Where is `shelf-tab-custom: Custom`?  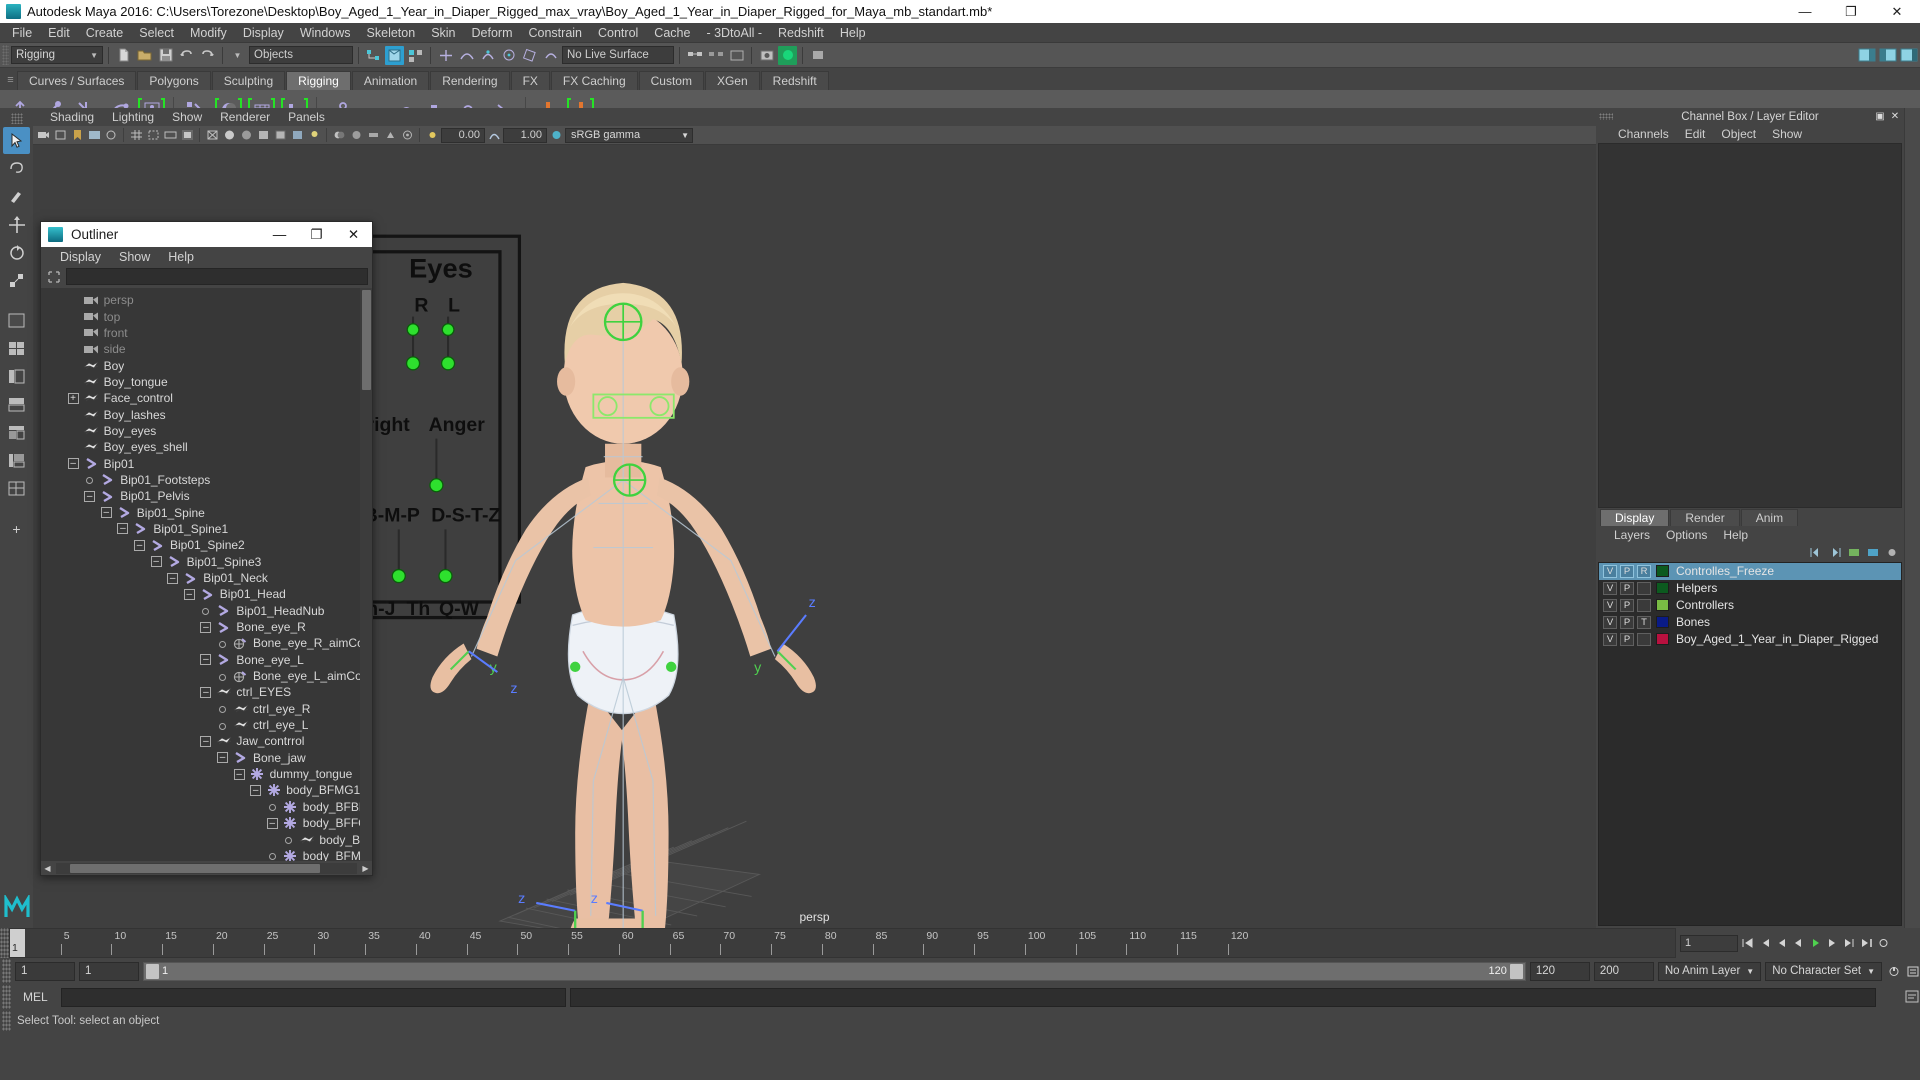
shelf-tab-custom: Custom is located at coordinates (671, 80).